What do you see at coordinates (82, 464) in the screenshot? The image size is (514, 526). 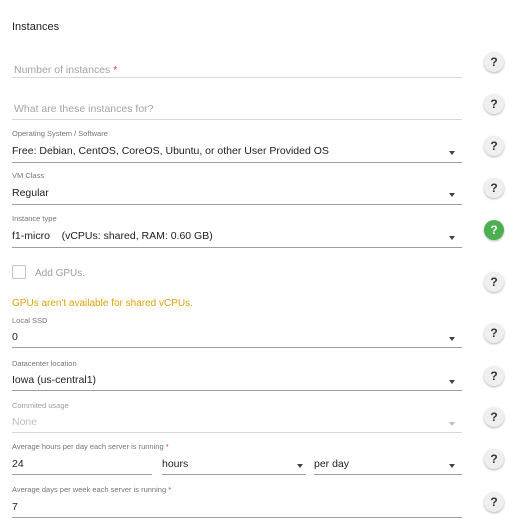 I see `hours-per-day-input: 24` at bounding box center [82, 464].